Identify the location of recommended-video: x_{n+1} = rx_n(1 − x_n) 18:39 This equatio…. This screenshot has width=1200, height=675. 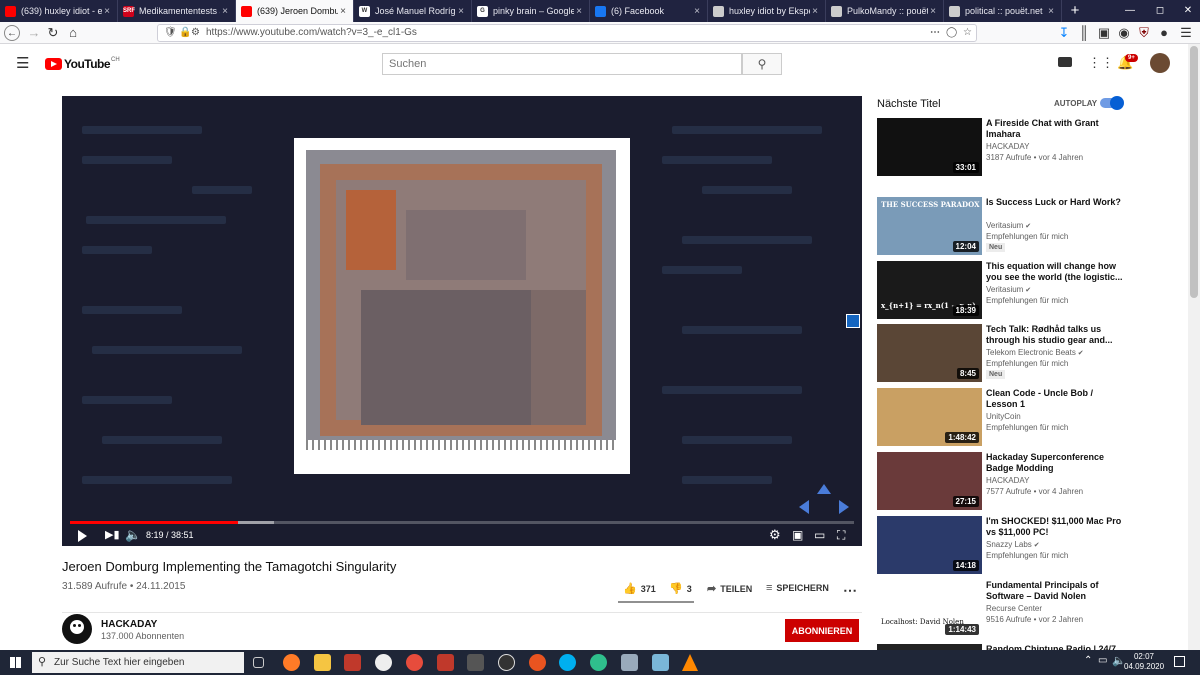
(1007, 290).